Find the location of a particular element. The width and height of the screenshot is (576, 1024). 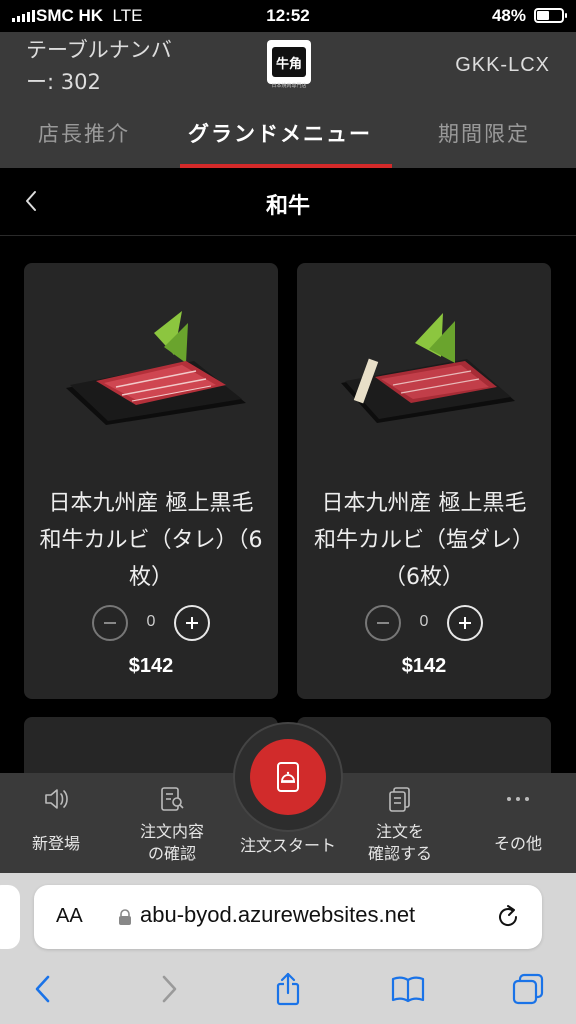

tab-limited-time: 期間限定 is located at coordinates (484, 133).